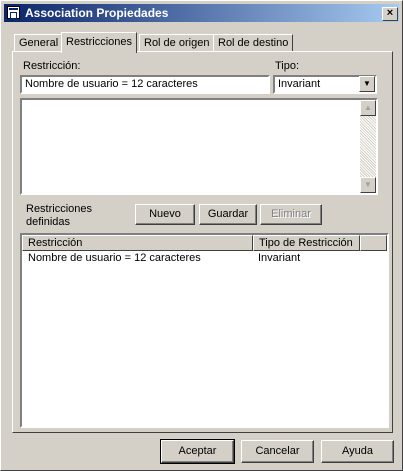 This screenshot has width=403, height=471. Describe the element at coordinates (137, 243) in the screenshot. I see `column-header-restriction: Restricción` at that location.